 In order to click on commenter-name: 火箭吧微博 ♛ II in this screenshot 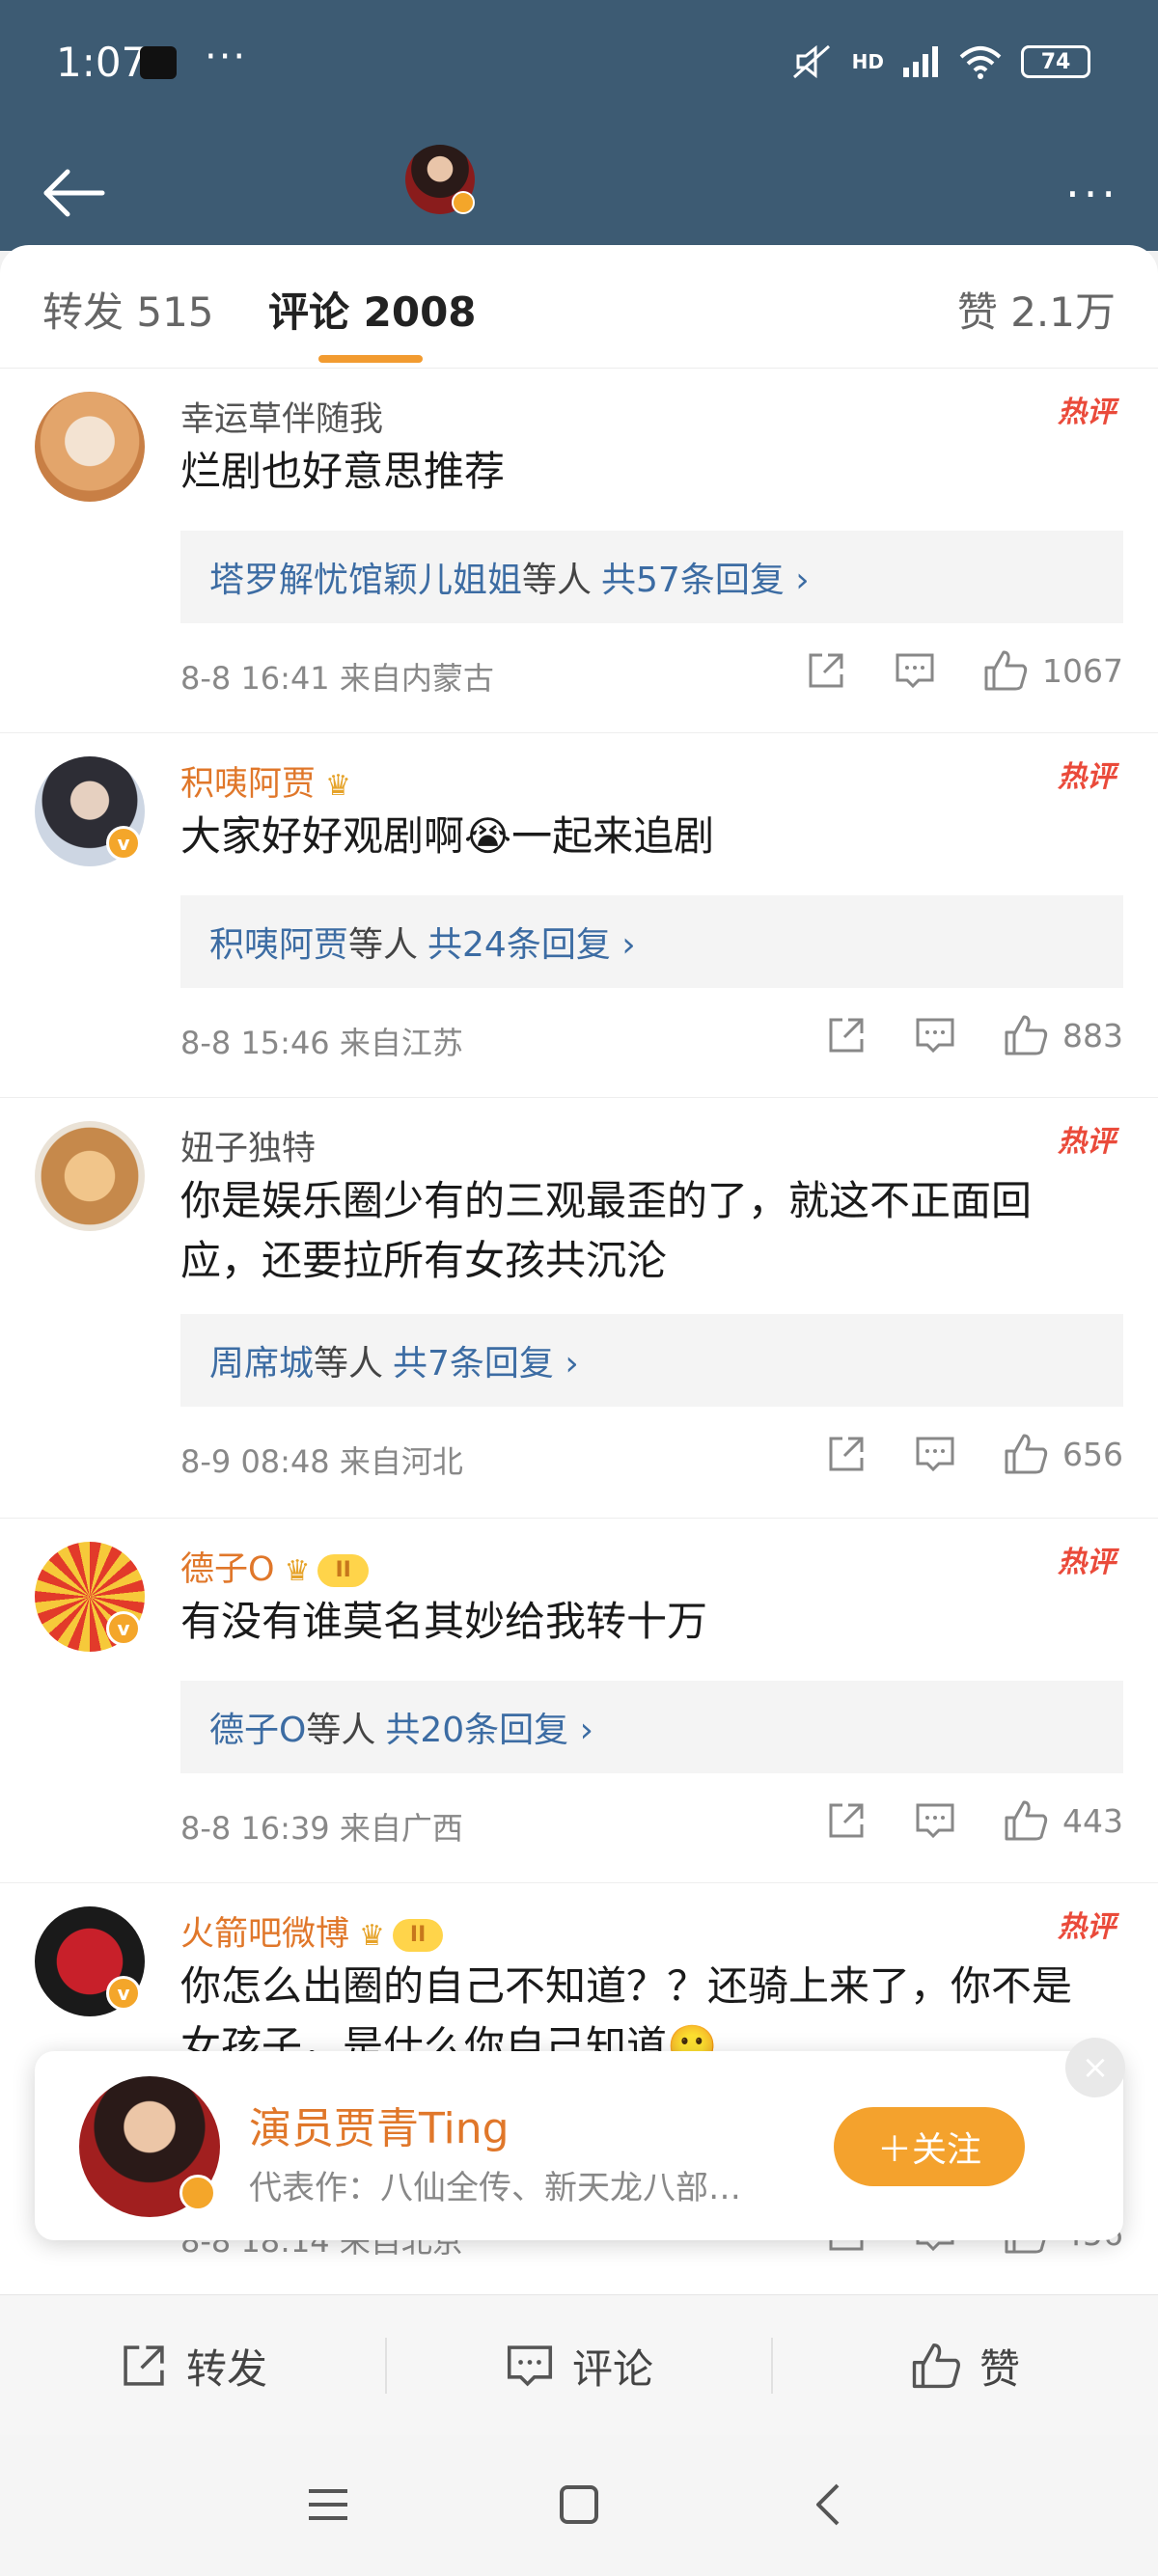, I will do `click(312, 1931)`.